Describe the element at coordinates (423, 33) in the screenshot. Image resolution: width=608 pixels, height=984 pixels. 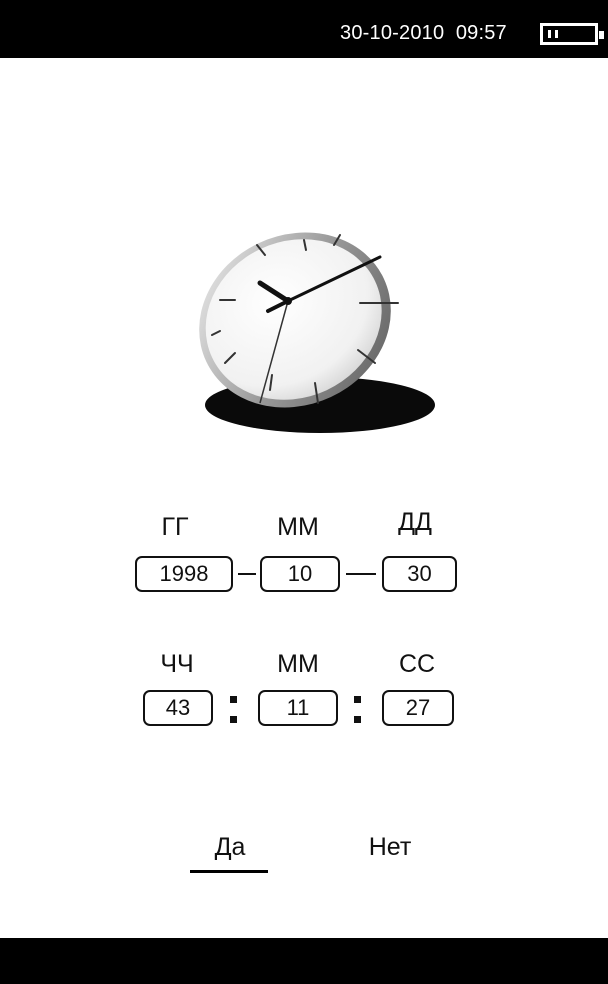
I see `status-datetime: 30-10-2010 09:57` at that location.